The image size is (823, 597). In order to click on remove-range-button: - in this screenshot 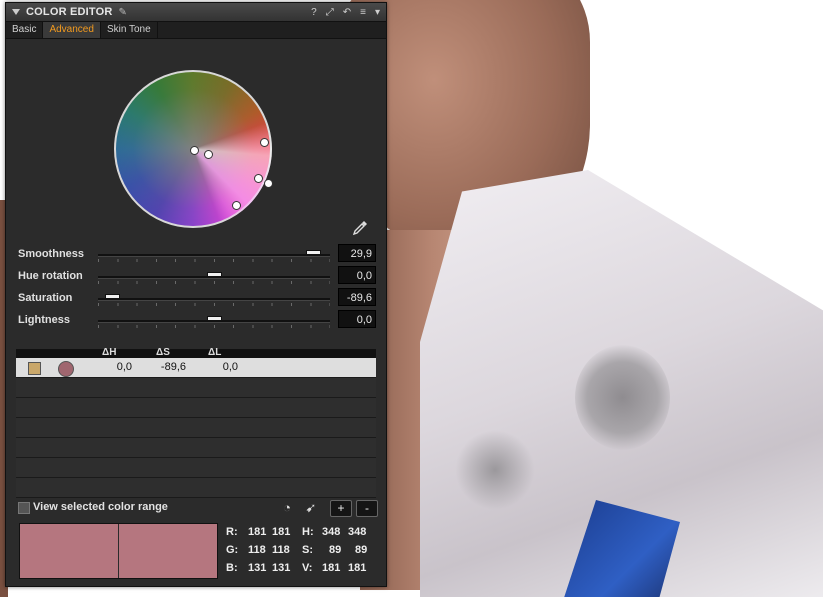, I will do `click(367, 508)`.